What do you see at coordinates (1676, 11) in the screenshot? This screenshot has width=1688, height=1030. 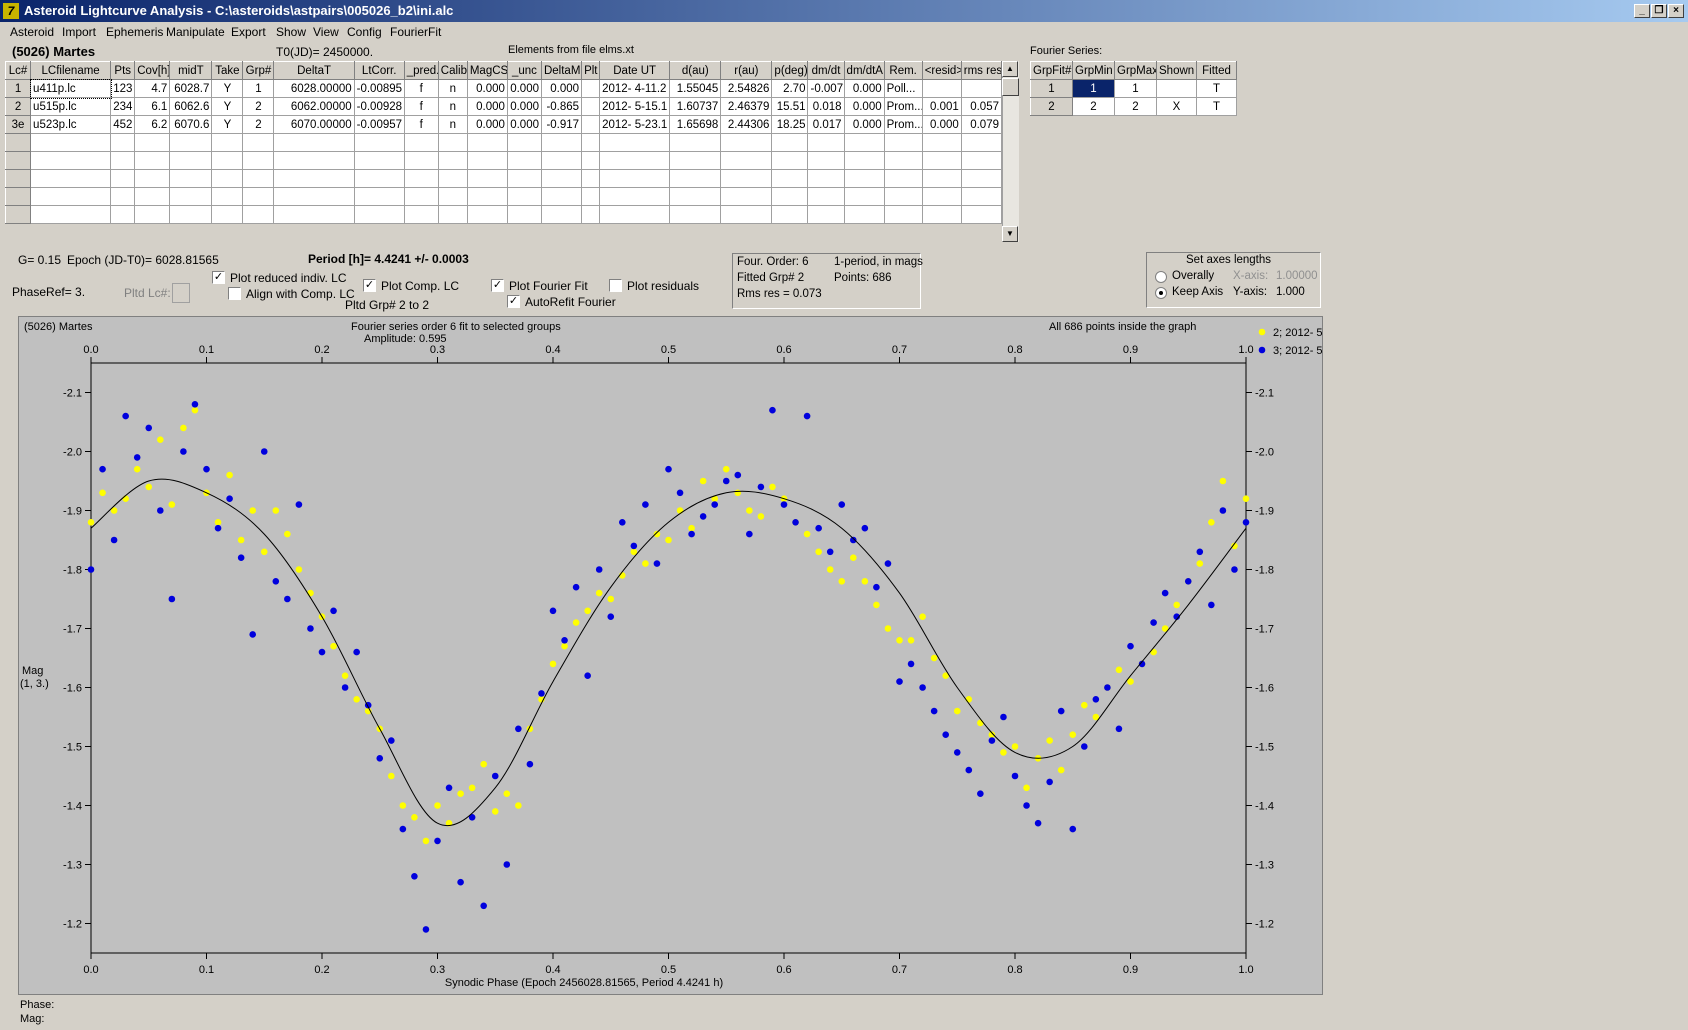 I see `close-button: ×` at bounding box center [1676, 11].